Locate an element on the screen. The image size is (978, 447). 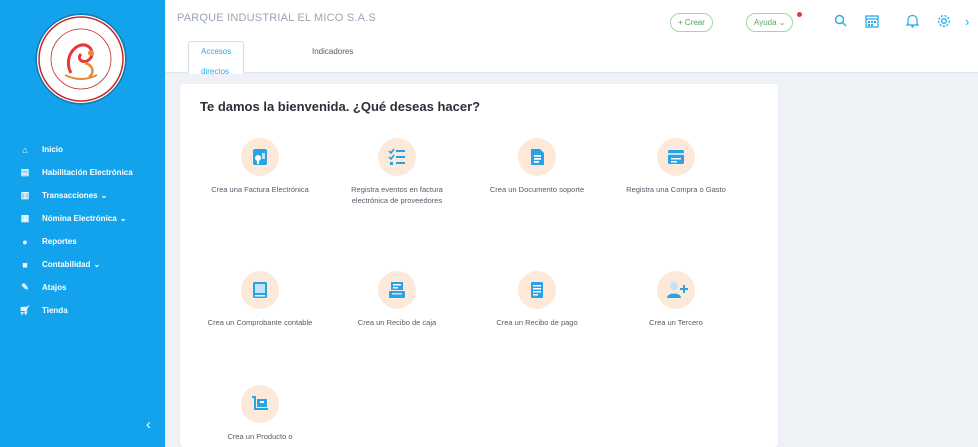
sidebar-item-label: Tienda is located at coordinates (55, 310).